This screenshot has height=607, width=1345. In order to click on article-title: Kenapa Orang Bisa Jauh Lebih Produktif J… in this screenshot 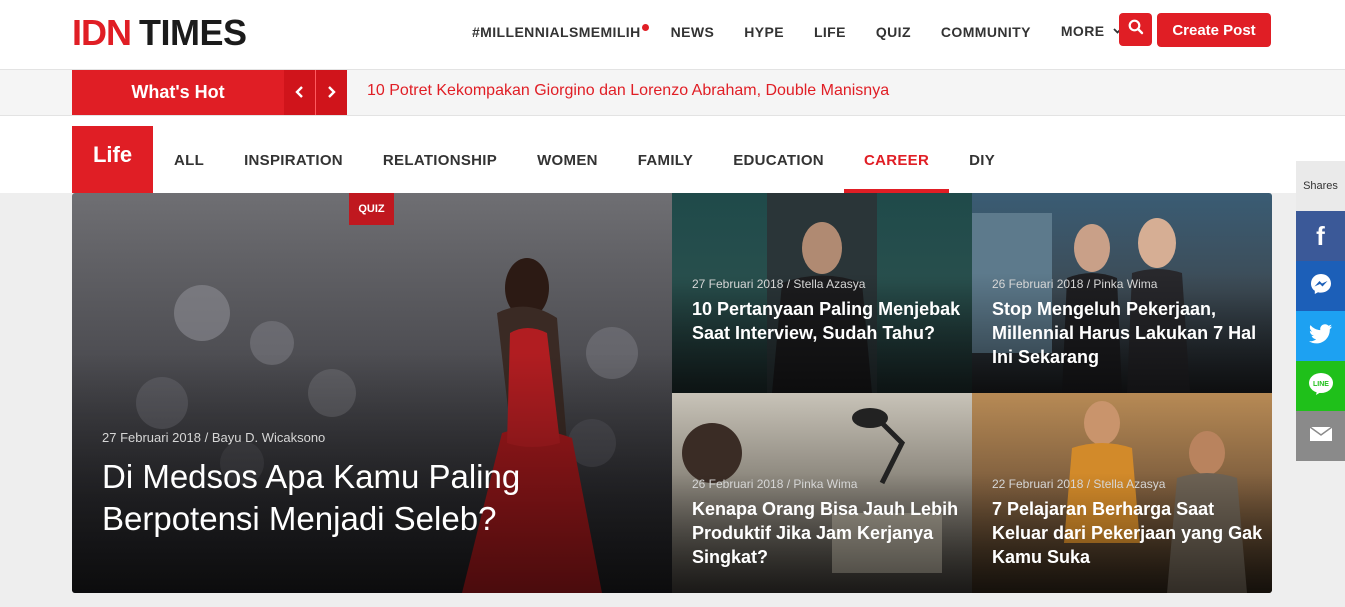, I will do `click(832, 533)`.